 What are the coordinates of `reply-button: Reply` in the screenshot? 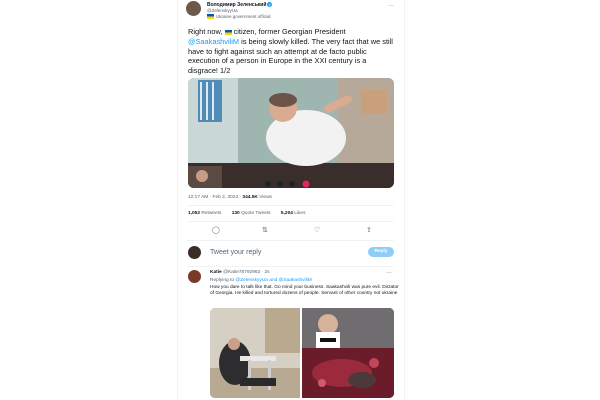 It's located at (381, 252).